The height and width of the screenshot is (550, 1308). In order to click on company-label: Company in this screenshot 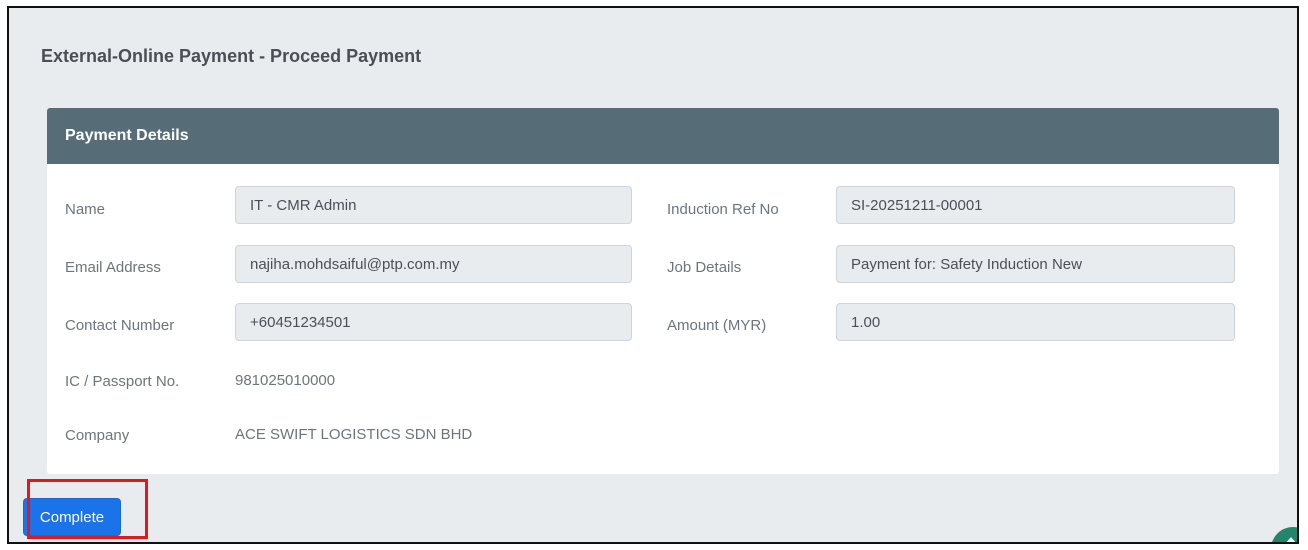, I will do `click(97, 435)`.